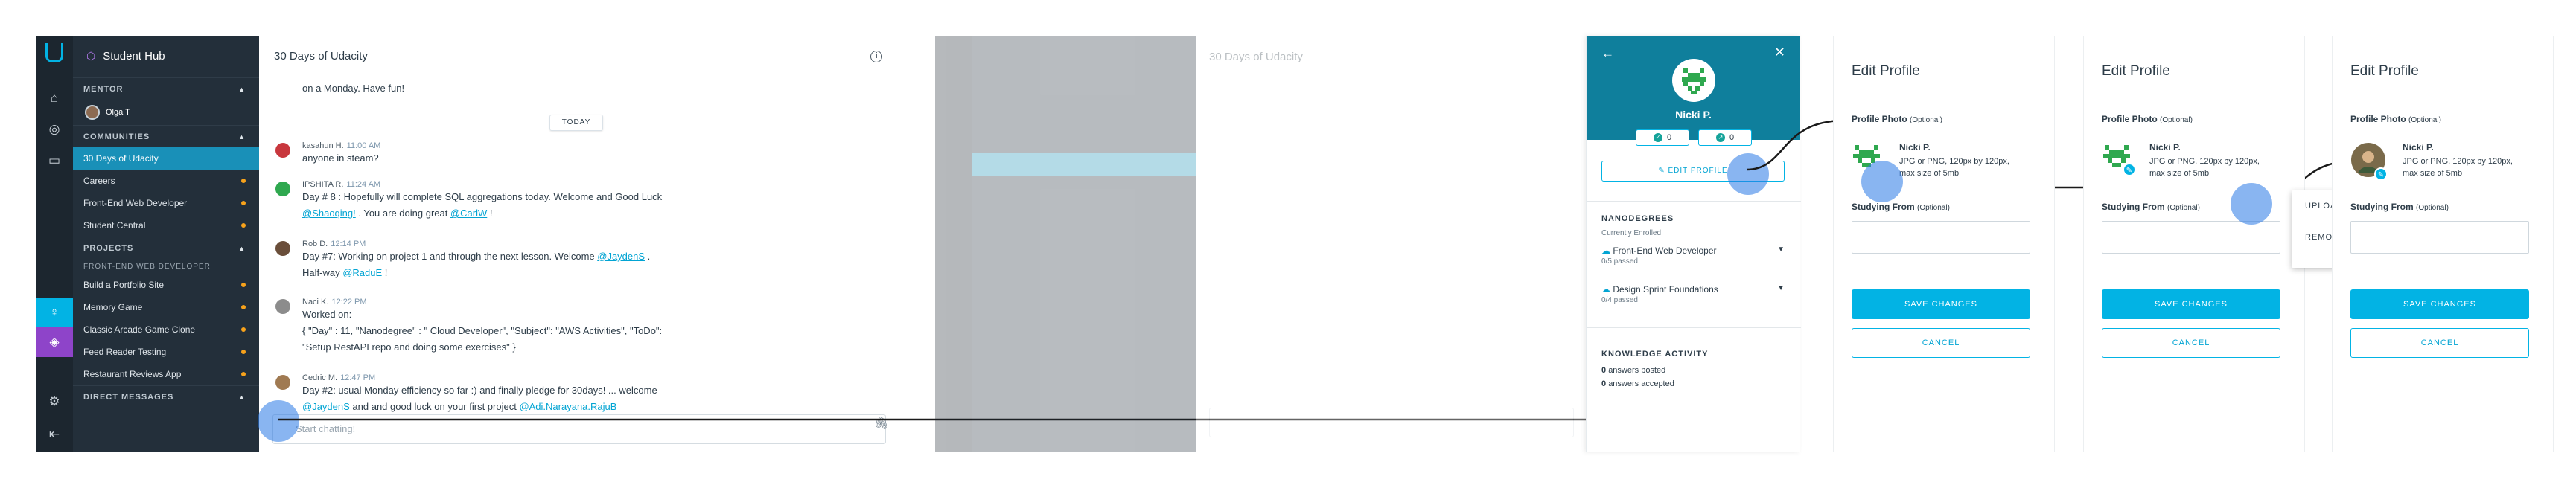  Describe the element at coordinates (54, 342) in the screenshot. I see `hub-button: ◈` at that location.